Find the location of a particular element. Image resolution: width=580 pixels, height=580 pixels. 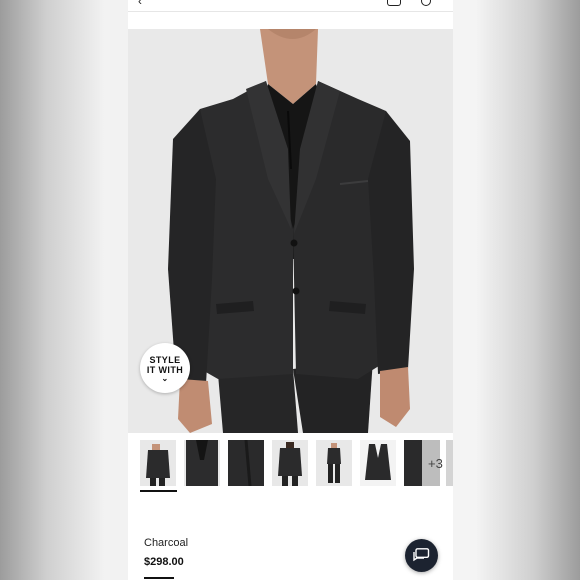

thumbnail-jacket-closeup is located at coordinates (202, 463).